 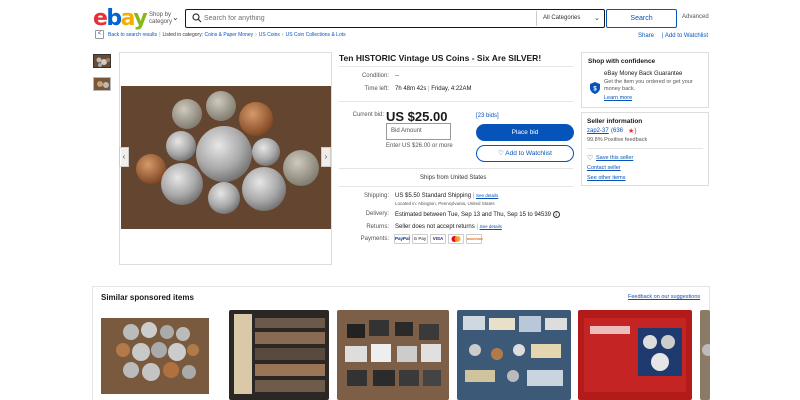 What do you see at coordinates (664, 297) in the screenshot?
I see `feedback-suggestions-link: Feedback on our suggestions` at bounding box center [664, 297].